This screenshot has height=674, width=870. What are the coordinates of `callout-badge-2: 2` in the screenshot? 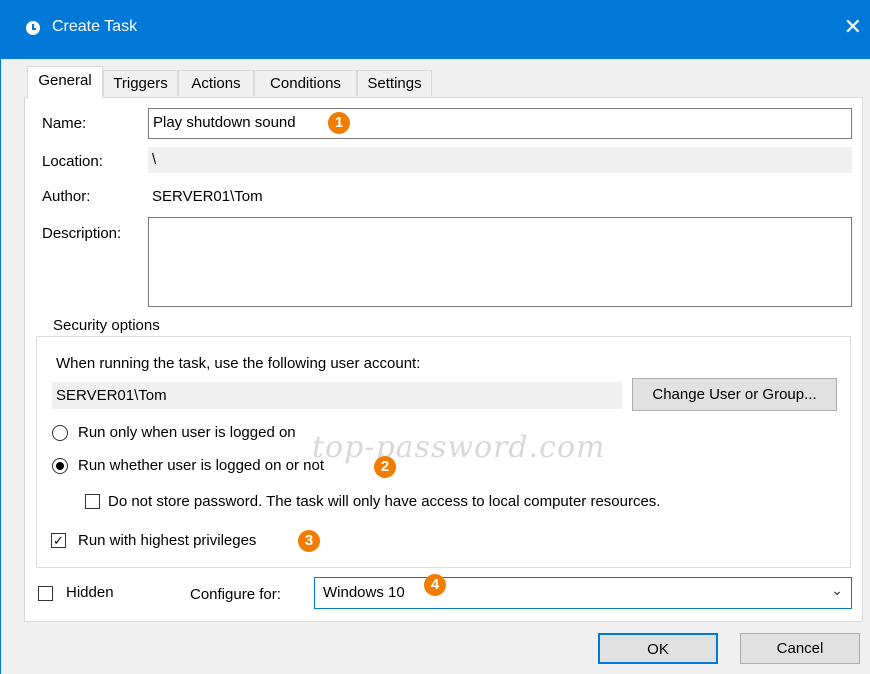 It's located at (385, 467).